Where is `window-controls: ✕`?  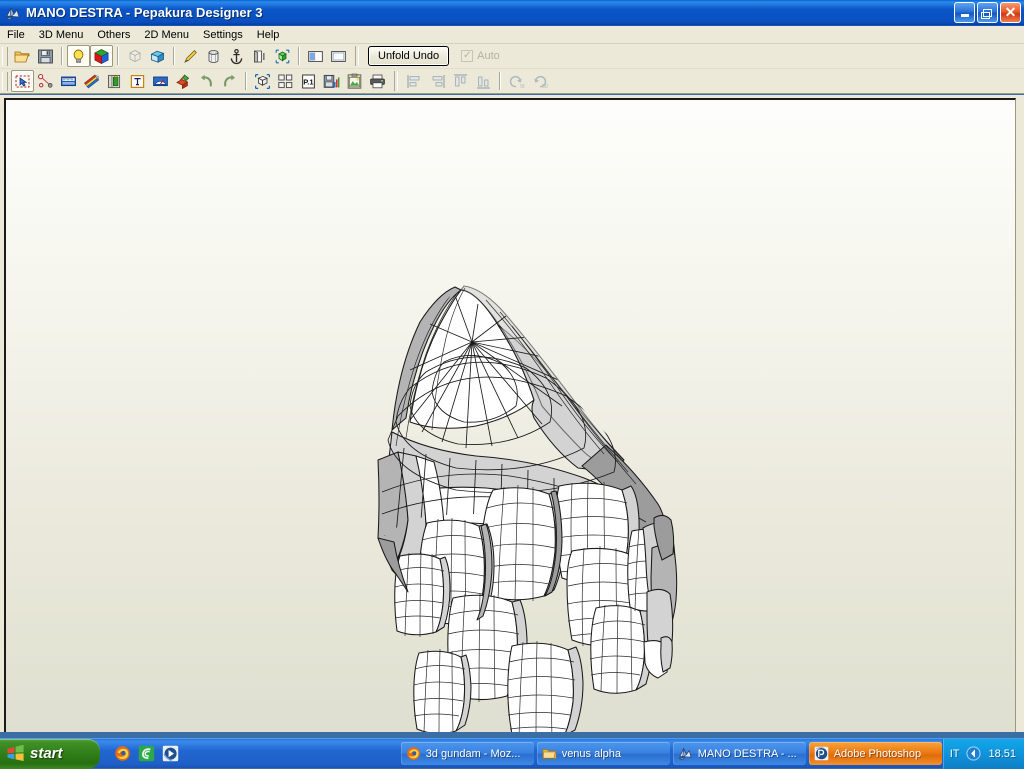
window-controls: ✕ is located at coordinates (987, 12).